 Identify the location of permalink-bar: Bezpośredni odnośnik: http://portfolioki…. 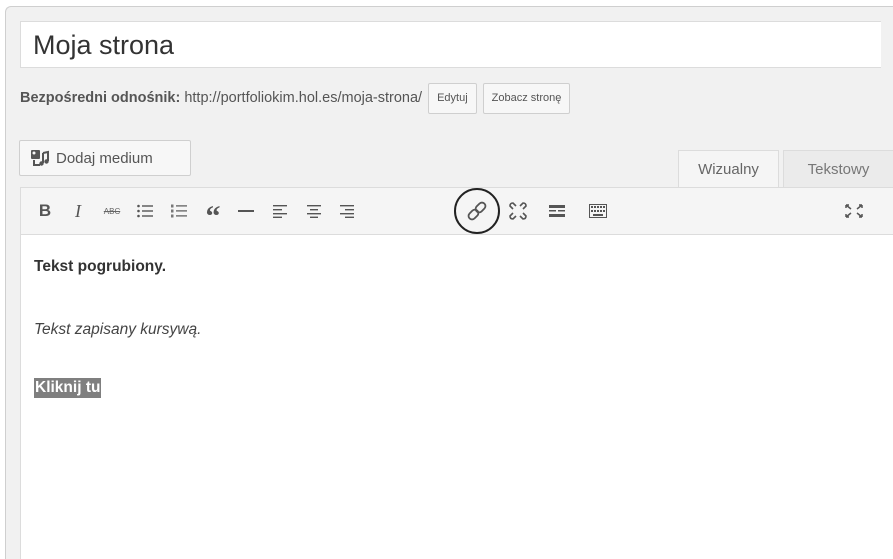
(295, 98).